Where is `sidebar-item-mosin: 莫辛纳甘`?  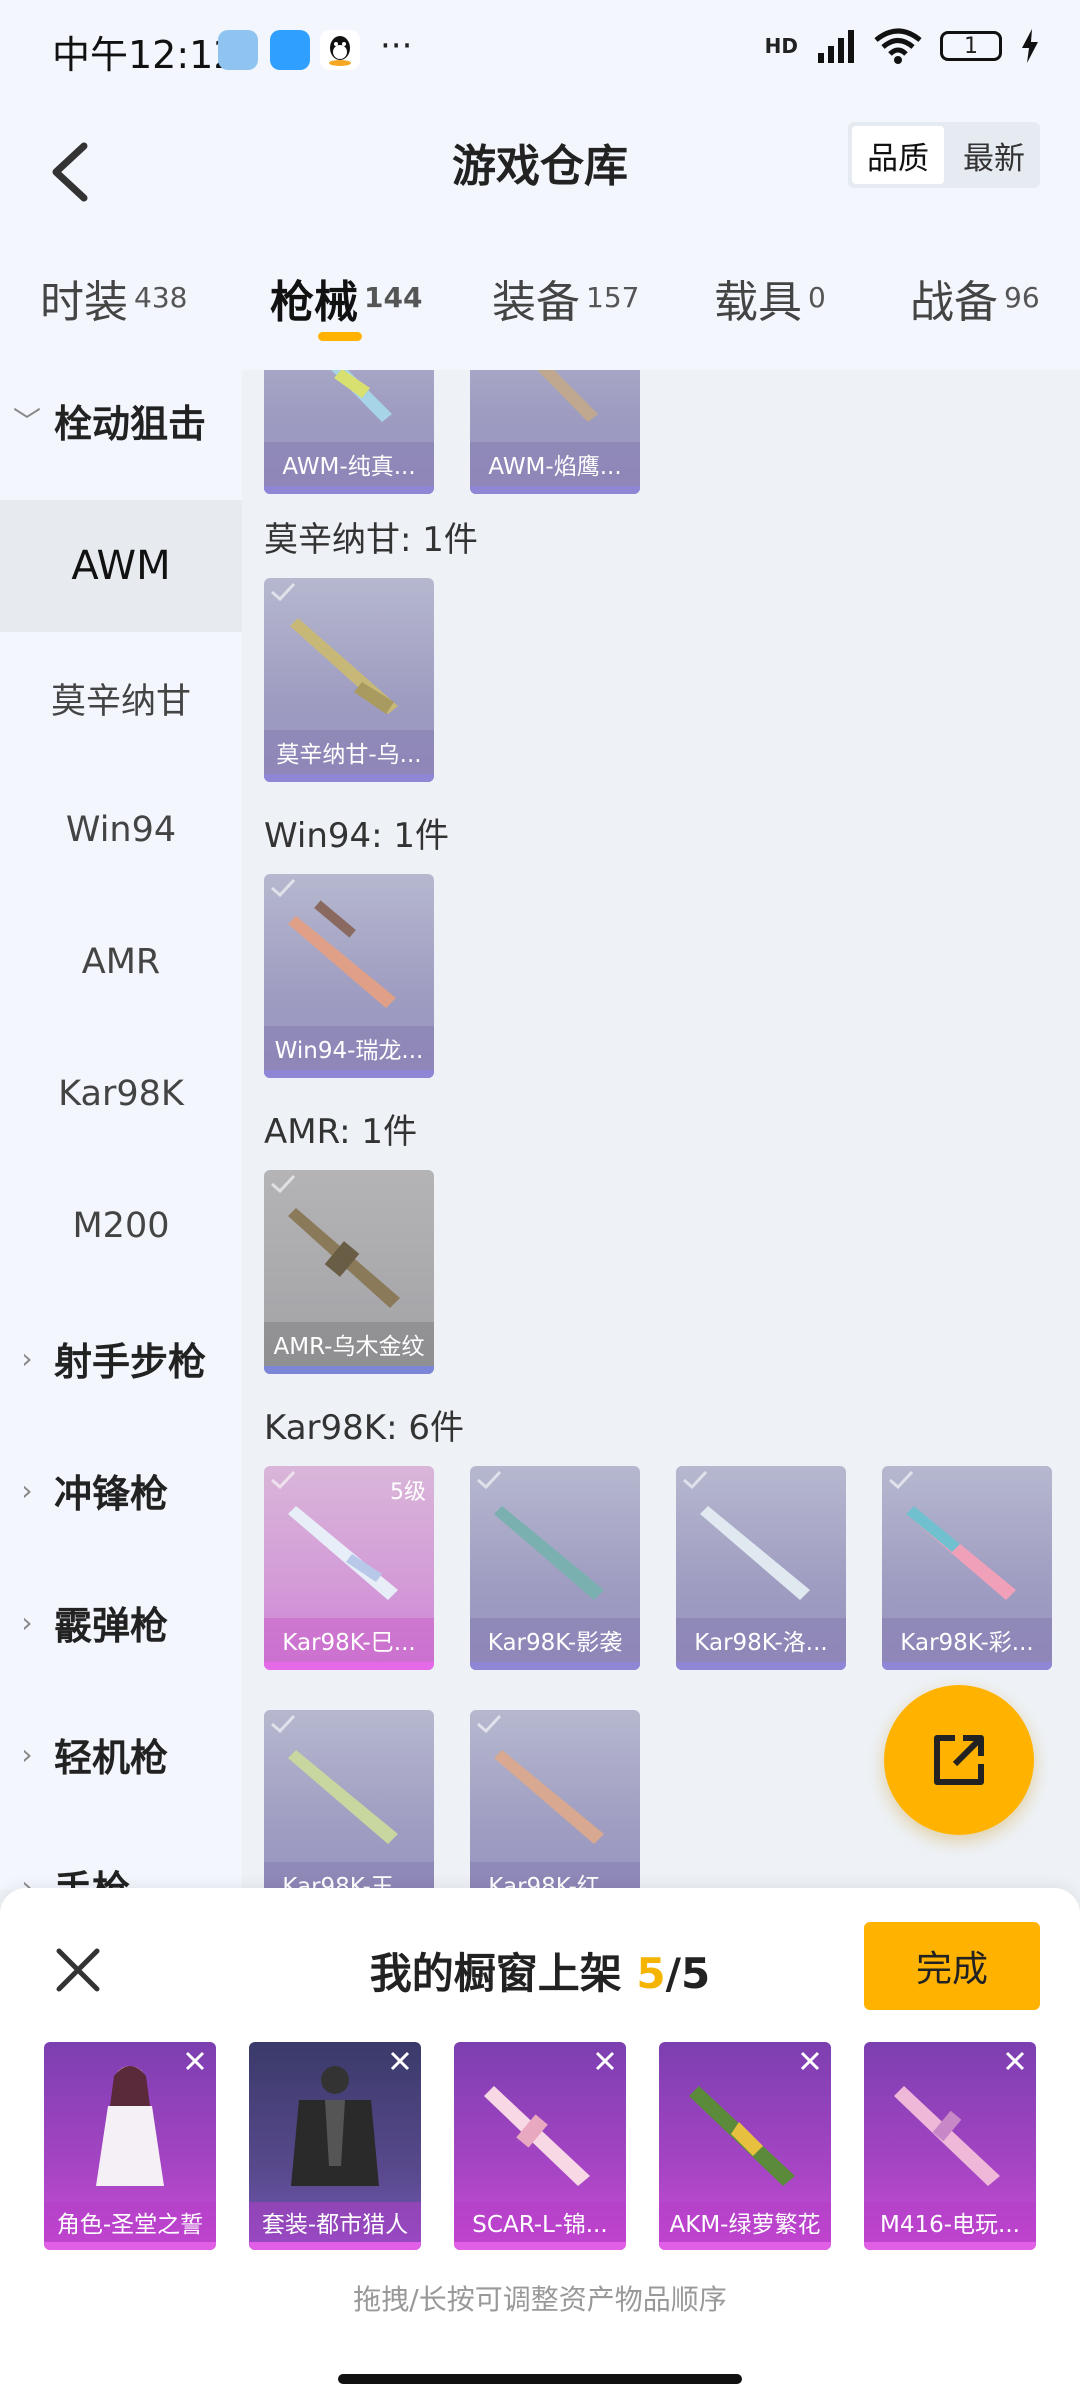 sidebar-item-mosin: 莫辛纳甘 is located at coordinates (121, 698).